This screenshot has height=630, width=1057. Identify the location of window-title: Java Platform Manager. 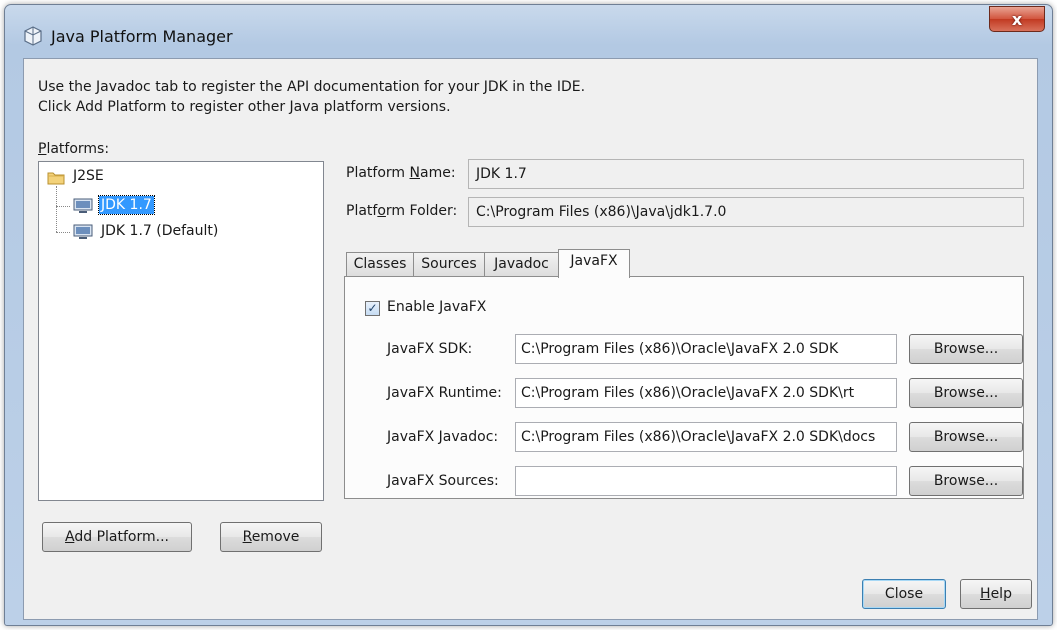
(142, 36).